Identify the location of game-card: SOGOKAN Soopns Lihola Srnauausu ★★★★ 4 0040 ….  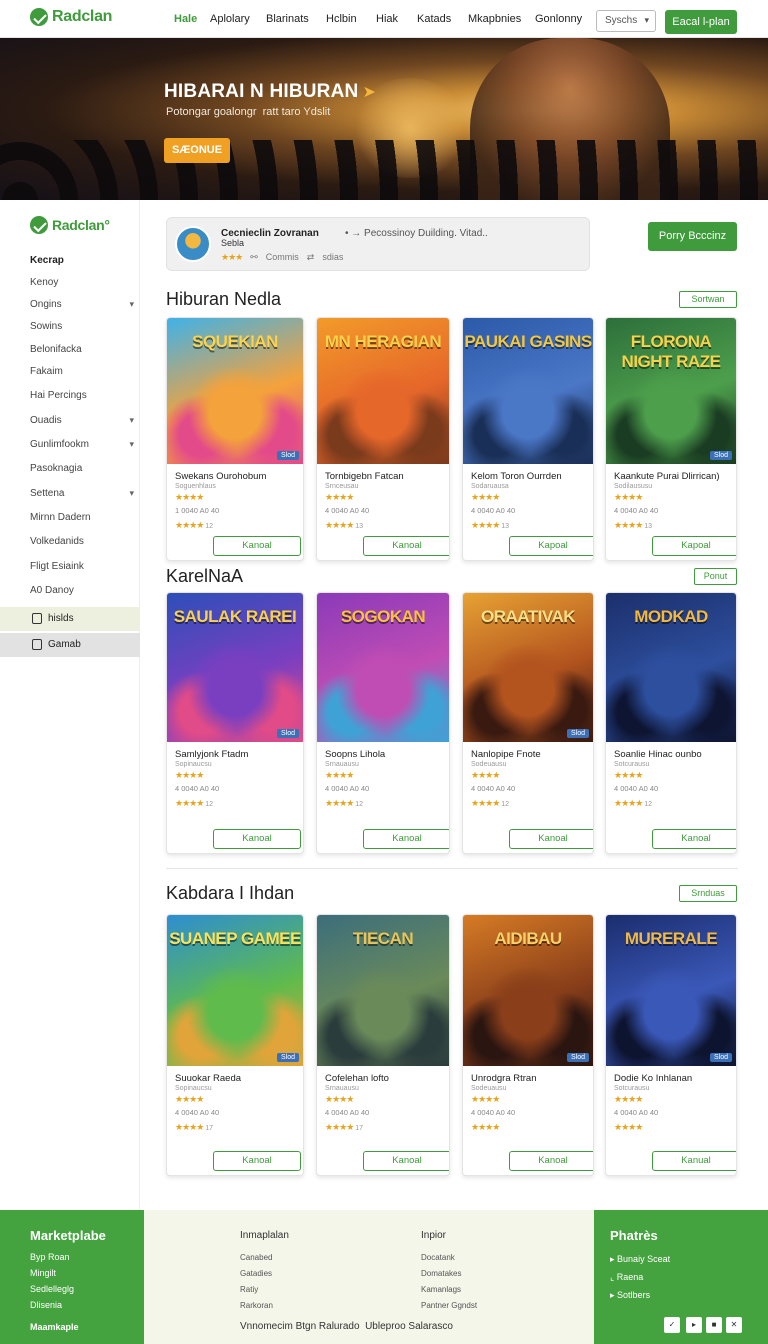
(383, 723).